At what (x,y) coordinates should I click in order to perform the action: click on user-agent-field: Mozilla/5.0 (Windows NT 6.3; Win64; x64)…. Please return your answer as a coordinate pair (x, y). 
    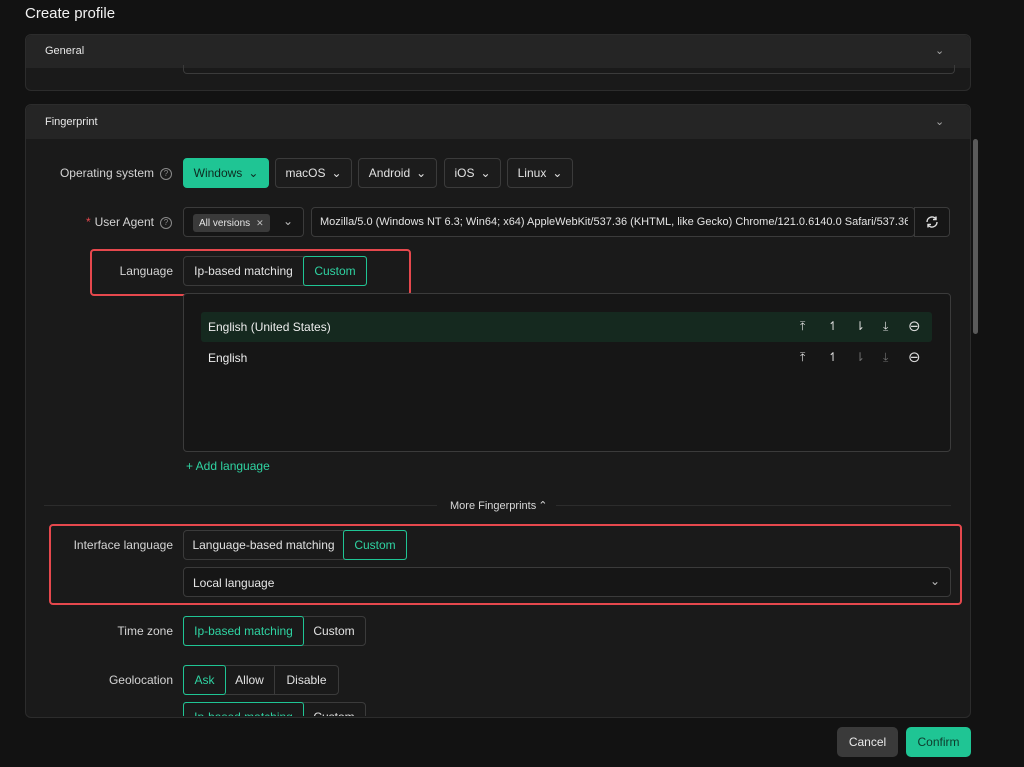
    Looking at the image, I should click on (613, 222).